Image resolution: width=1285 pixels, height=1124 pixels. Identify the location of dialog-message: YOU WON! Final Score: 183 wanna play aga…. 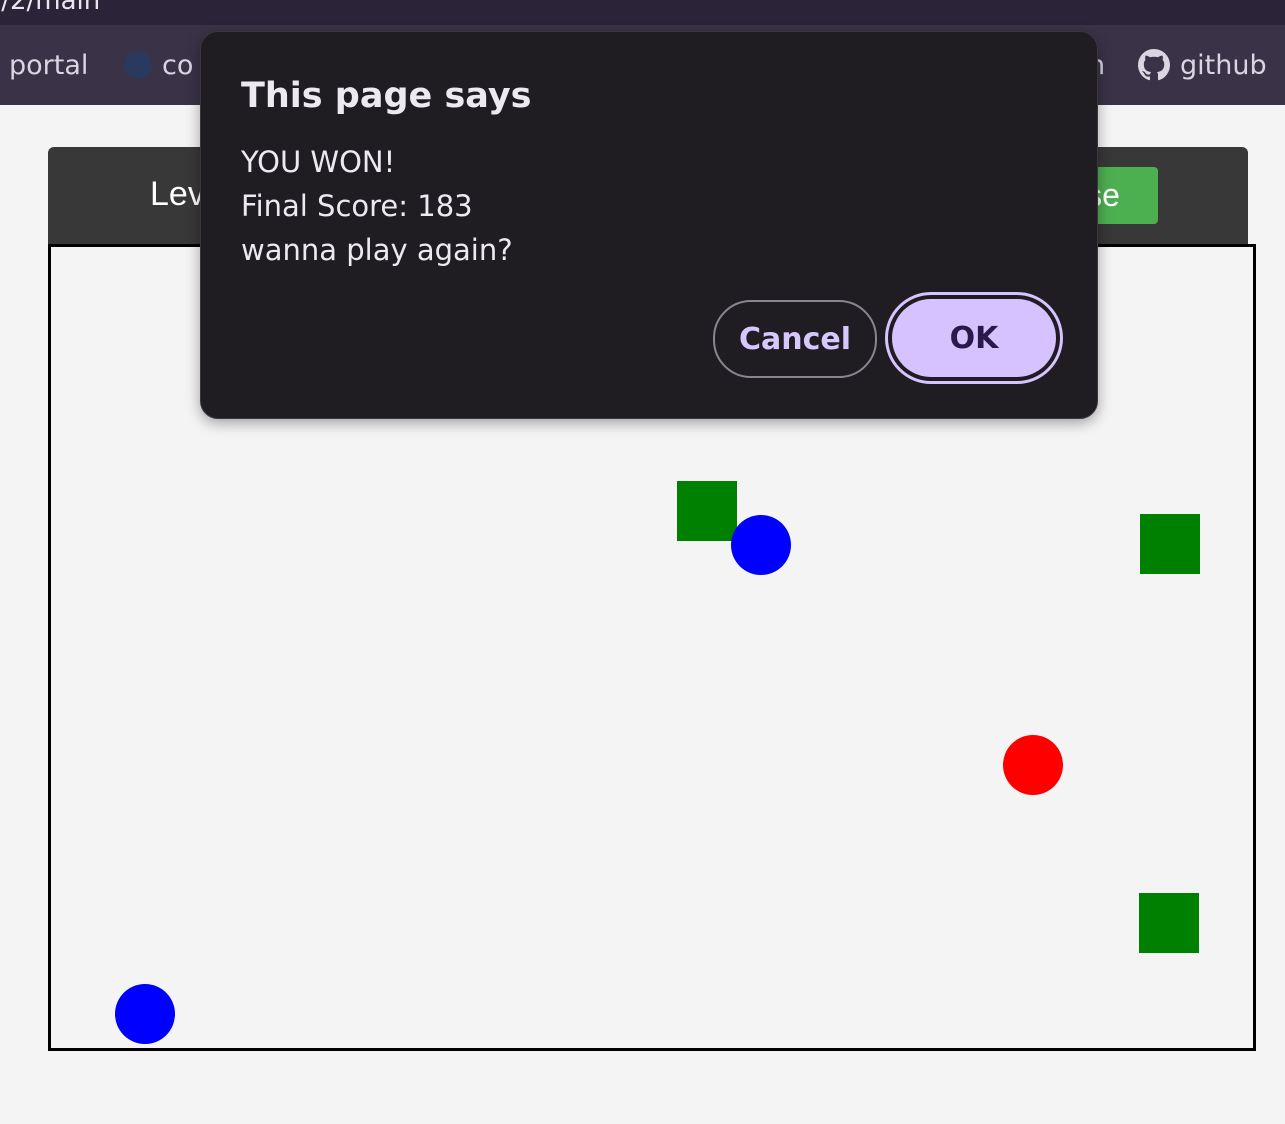
(377, 206).